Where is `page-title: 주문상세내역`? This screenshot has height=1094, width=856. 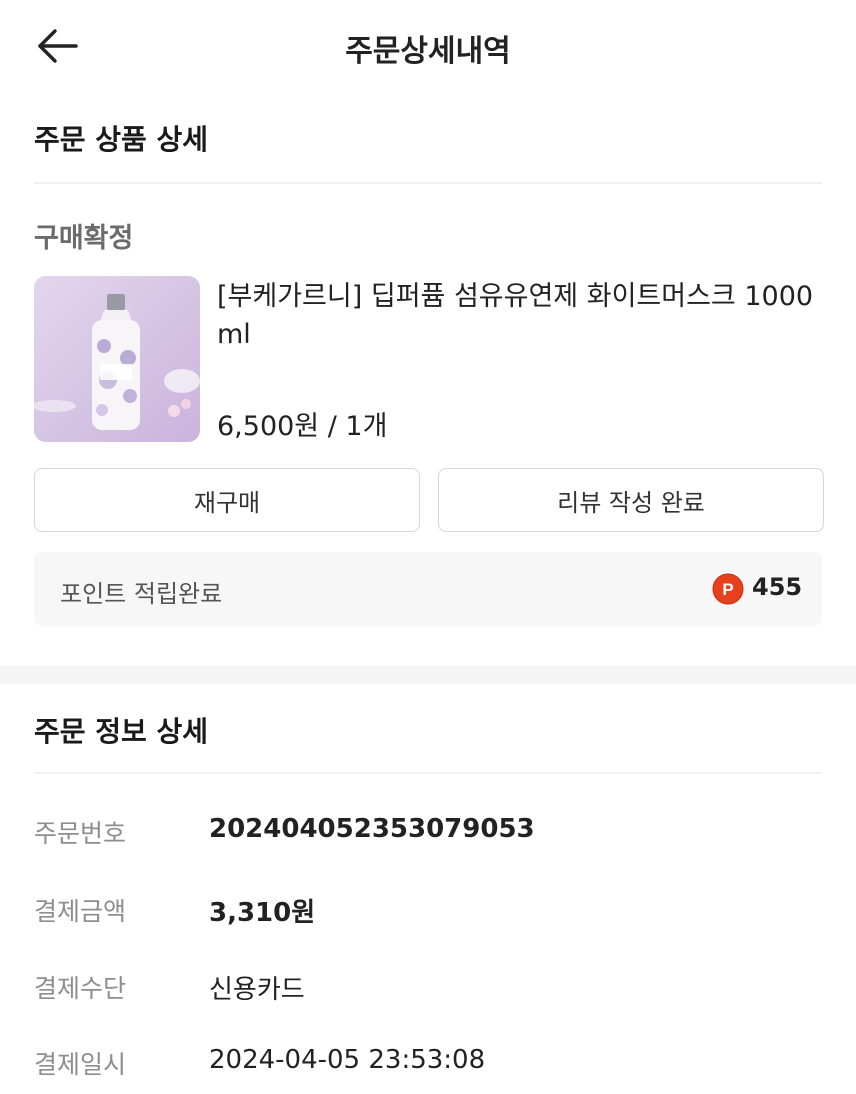 page-title: 주문상세내역 is located at coordinates (428, 51).